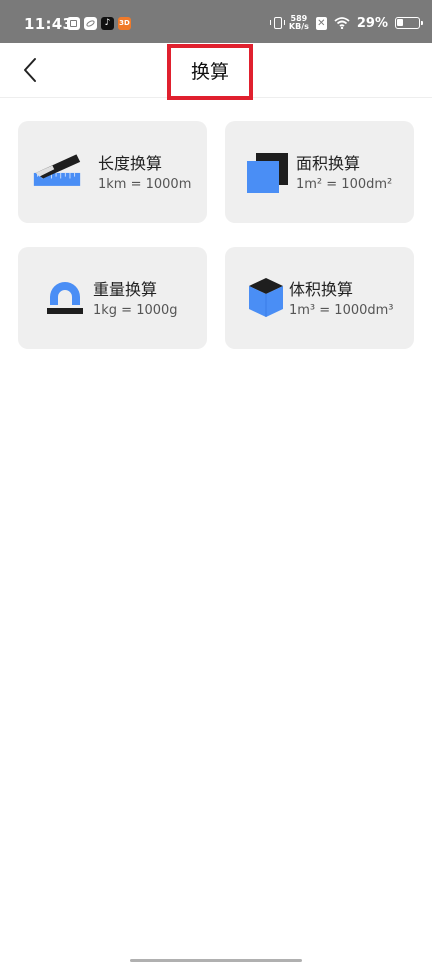 The width and height of the screenshot is (432, 964). I want to click on back-button, so click(31, 70).